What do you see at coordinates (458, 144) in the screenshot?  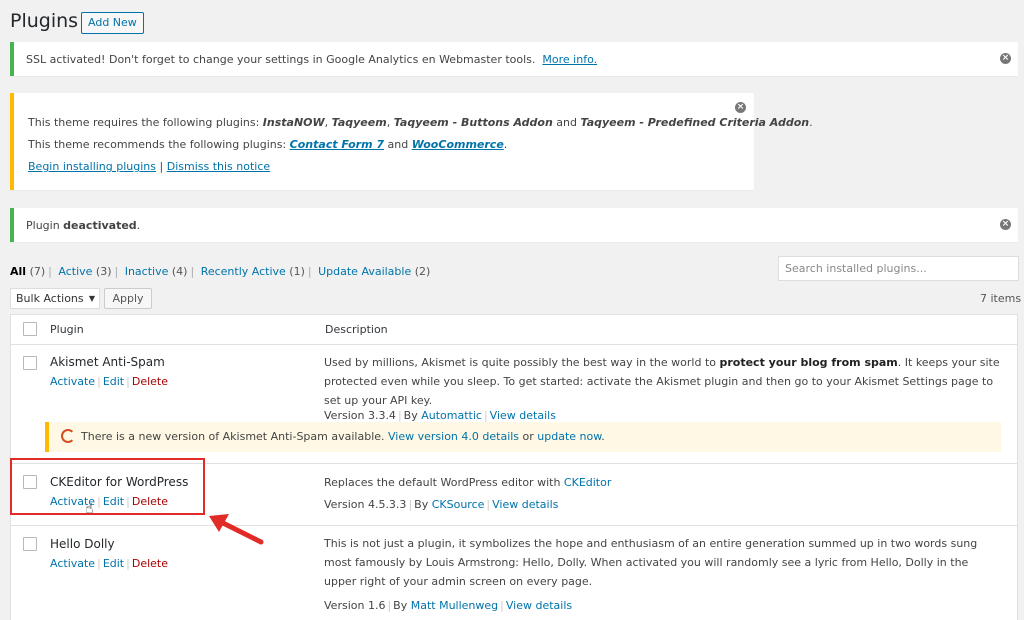 I see `woocommerce-link: WooCommerce` at bounding box center [458, 144].